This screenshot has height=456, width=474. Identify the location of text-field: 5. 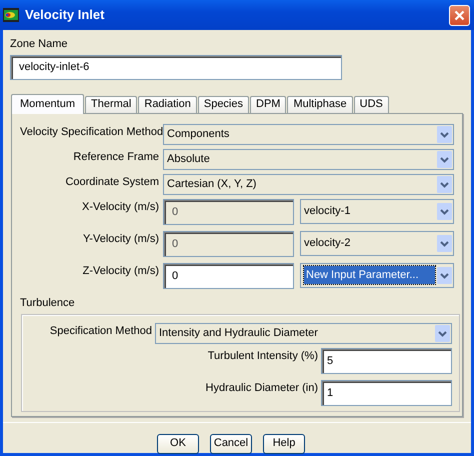
(386, 361).